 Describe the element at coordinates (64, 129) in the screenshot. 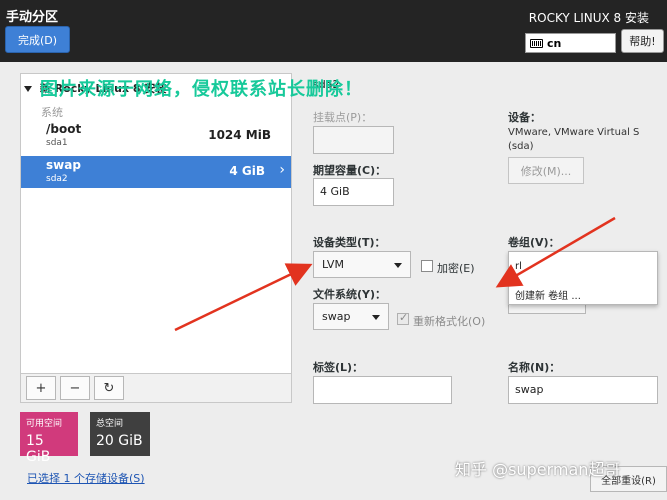

I see `mount-name: /boot` at that location.